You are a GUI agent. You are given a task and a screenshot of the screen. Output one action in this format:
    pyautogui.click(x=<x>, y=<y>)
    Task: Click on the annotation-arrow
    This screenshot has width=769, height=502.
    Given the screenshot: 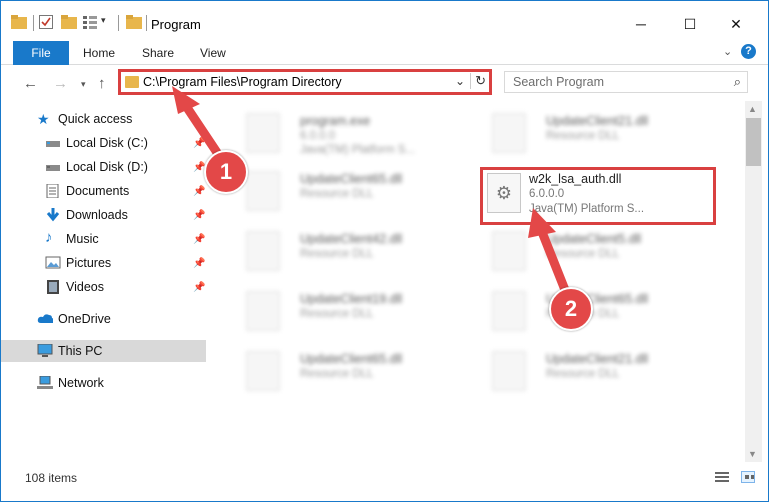 What is the action you would take?
    pyautogui.click(x=554, y=263)
    